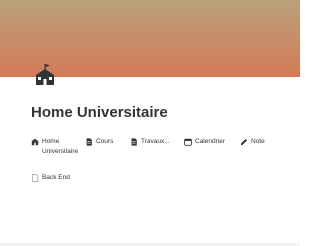  I want to click on link-label: Note, so click(258, 141).